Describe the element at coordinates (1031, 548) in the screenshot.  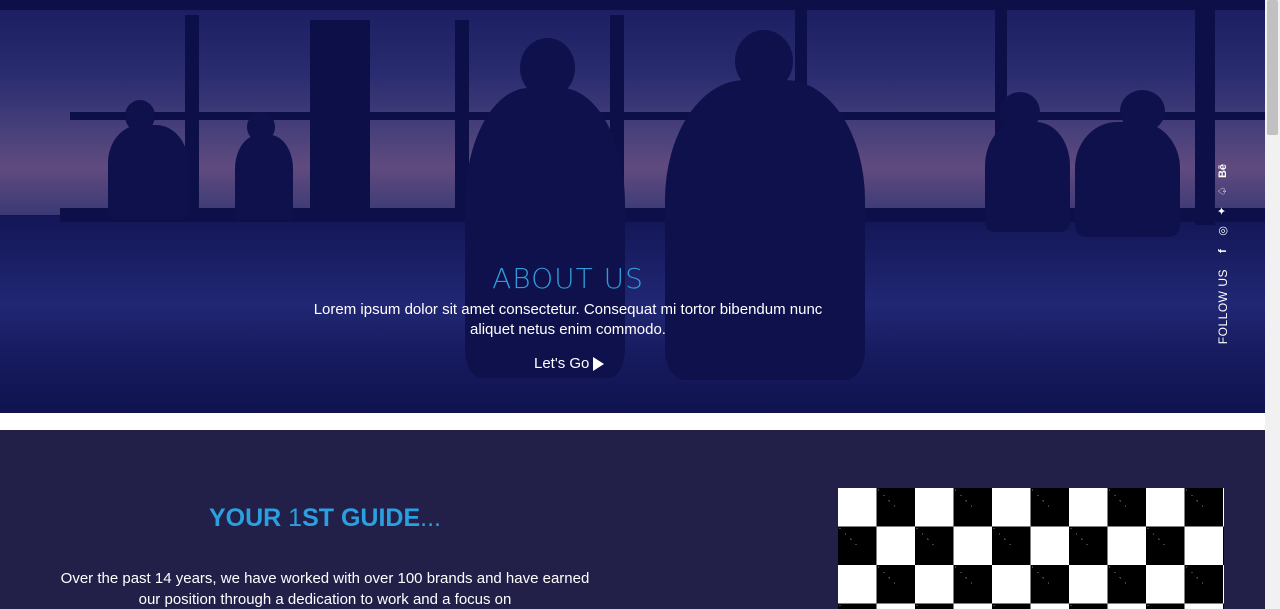
I see `placeholder-image` at that location.